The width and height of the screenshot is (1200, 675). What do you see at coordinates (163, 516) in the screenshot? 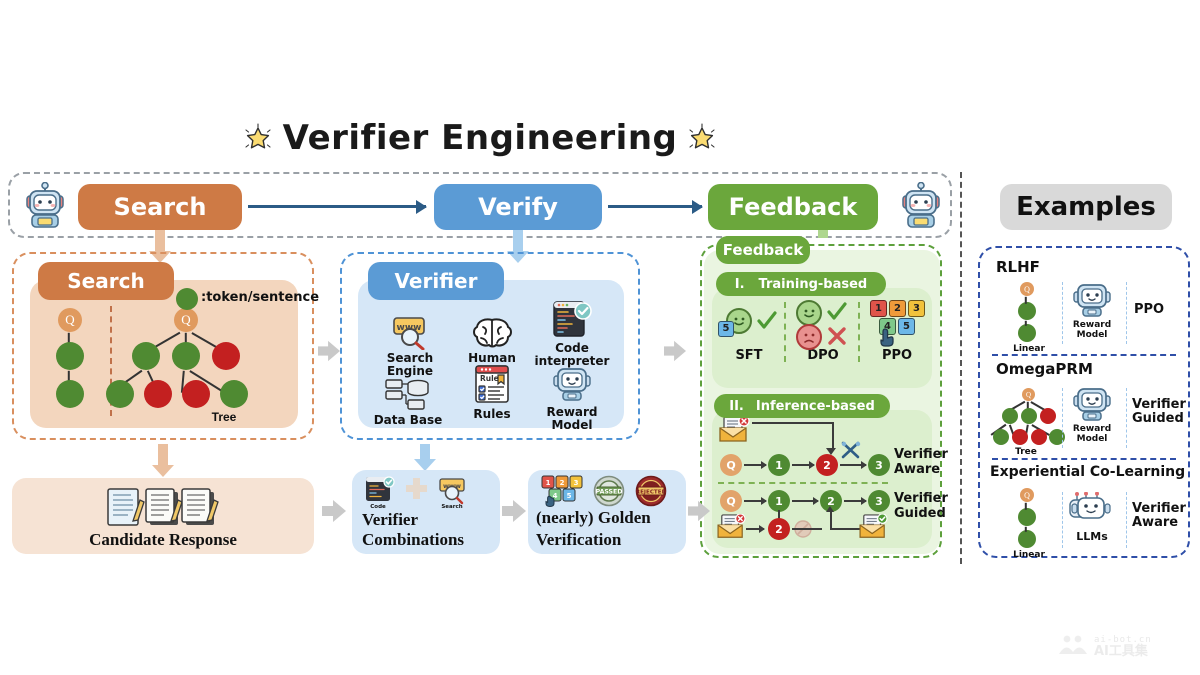
I see `candidate-response-panel: Candidate Response` at bounding box center [163, 516].